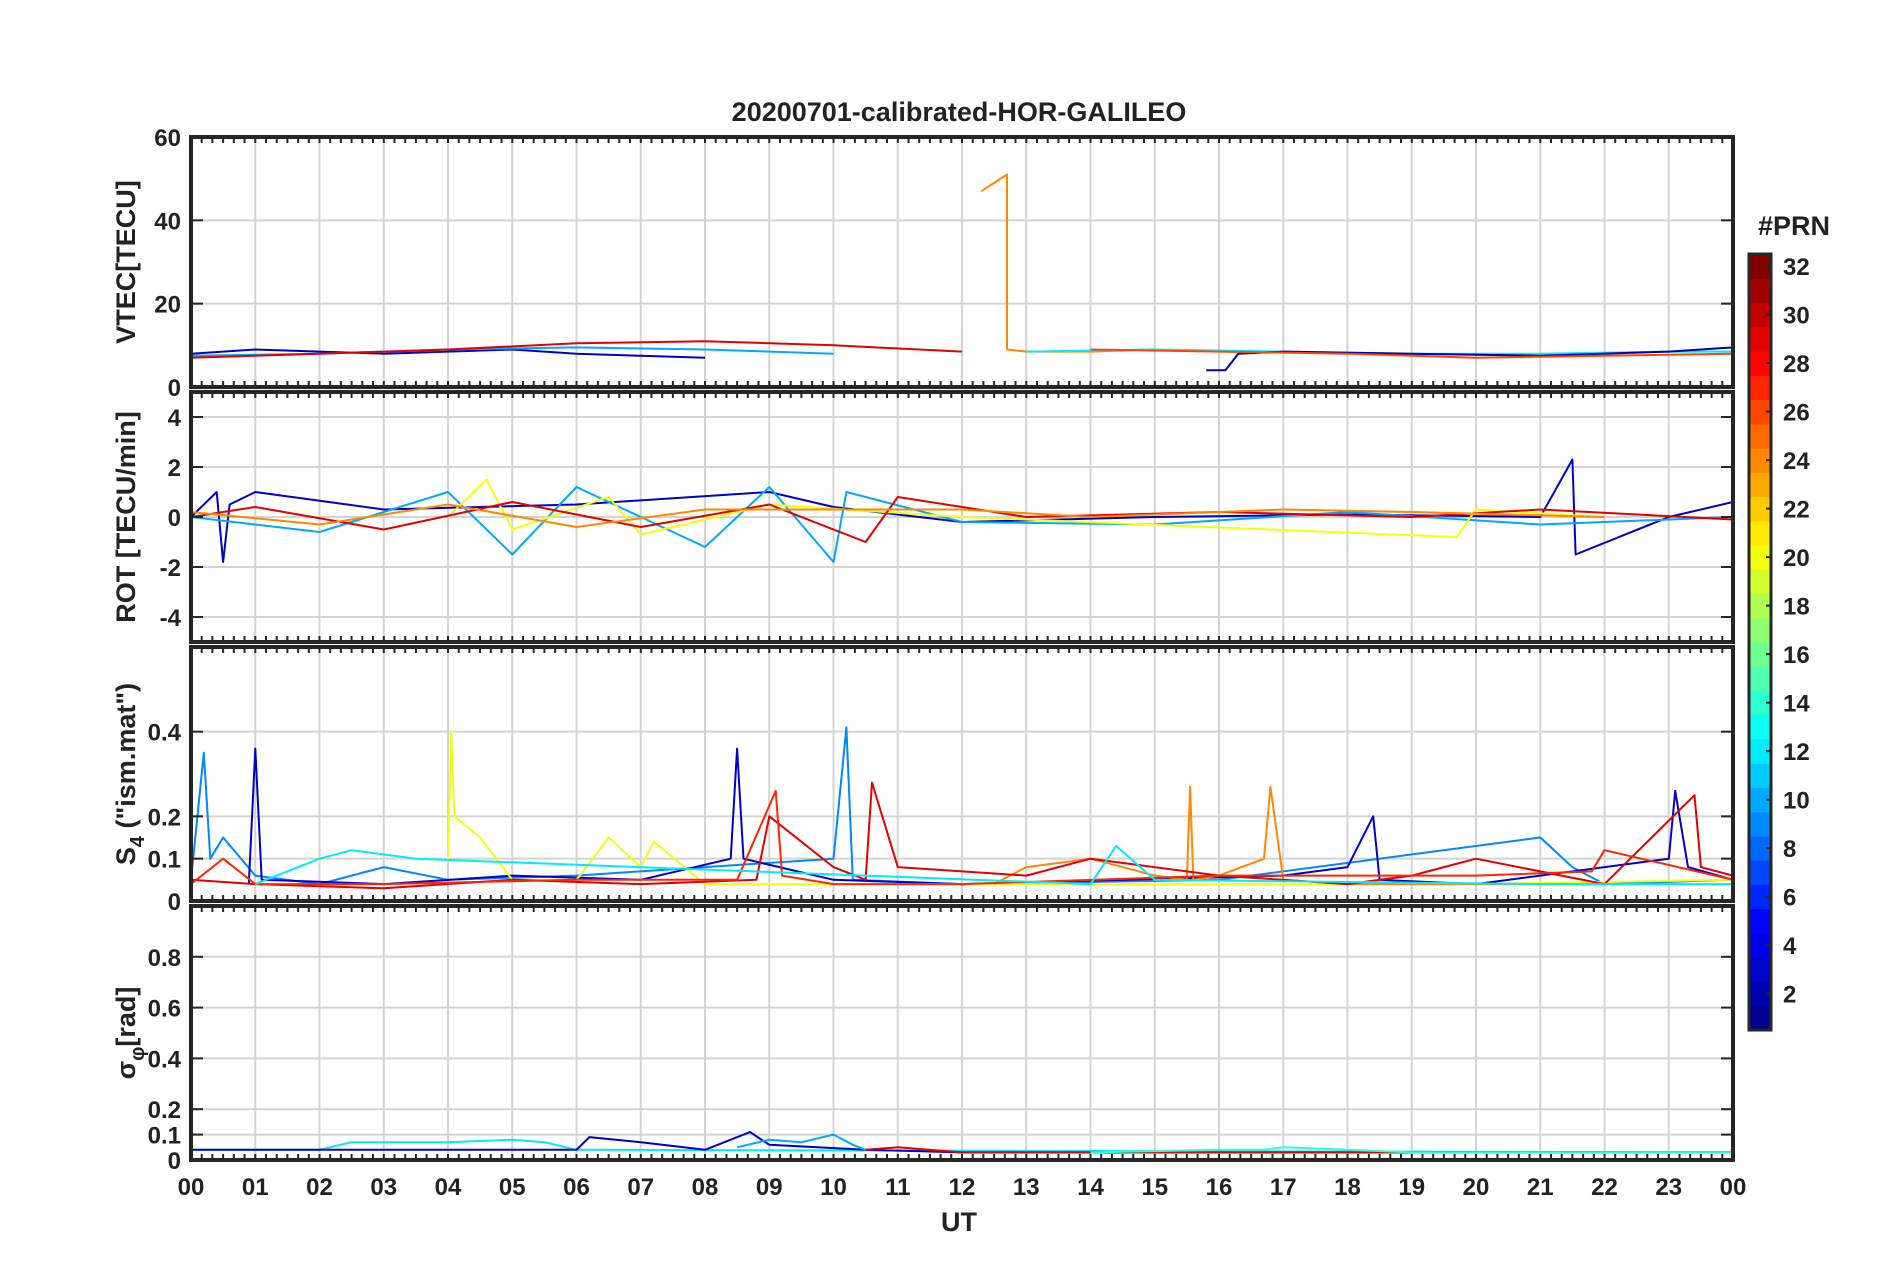 This screenshot has width=1902, height=1272. Describe the element at coordinates (1790, 946) in the screenshot. I see `colorbar-tick-label: 4` at that location.